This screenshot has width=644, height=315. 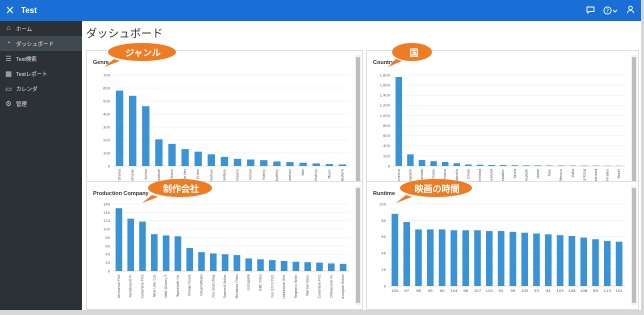 I want to click on sidebar-item-test-report: ▦ Testレポート, so click(x=41, y=73).